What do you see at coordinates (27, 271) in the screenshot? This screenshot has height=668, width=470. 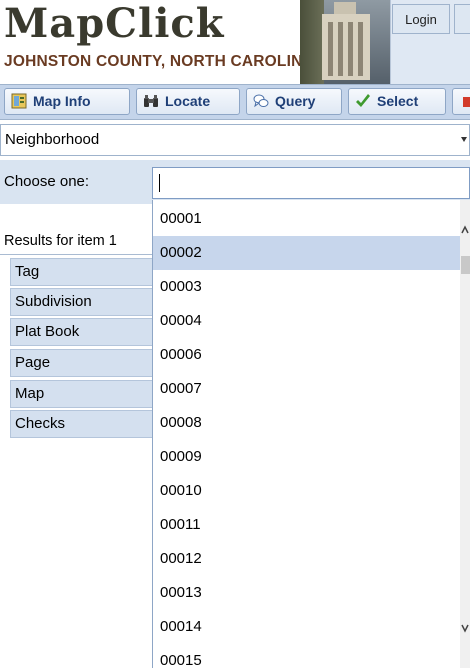 I see `field-label: Tag` at bounding box center [27, 271].